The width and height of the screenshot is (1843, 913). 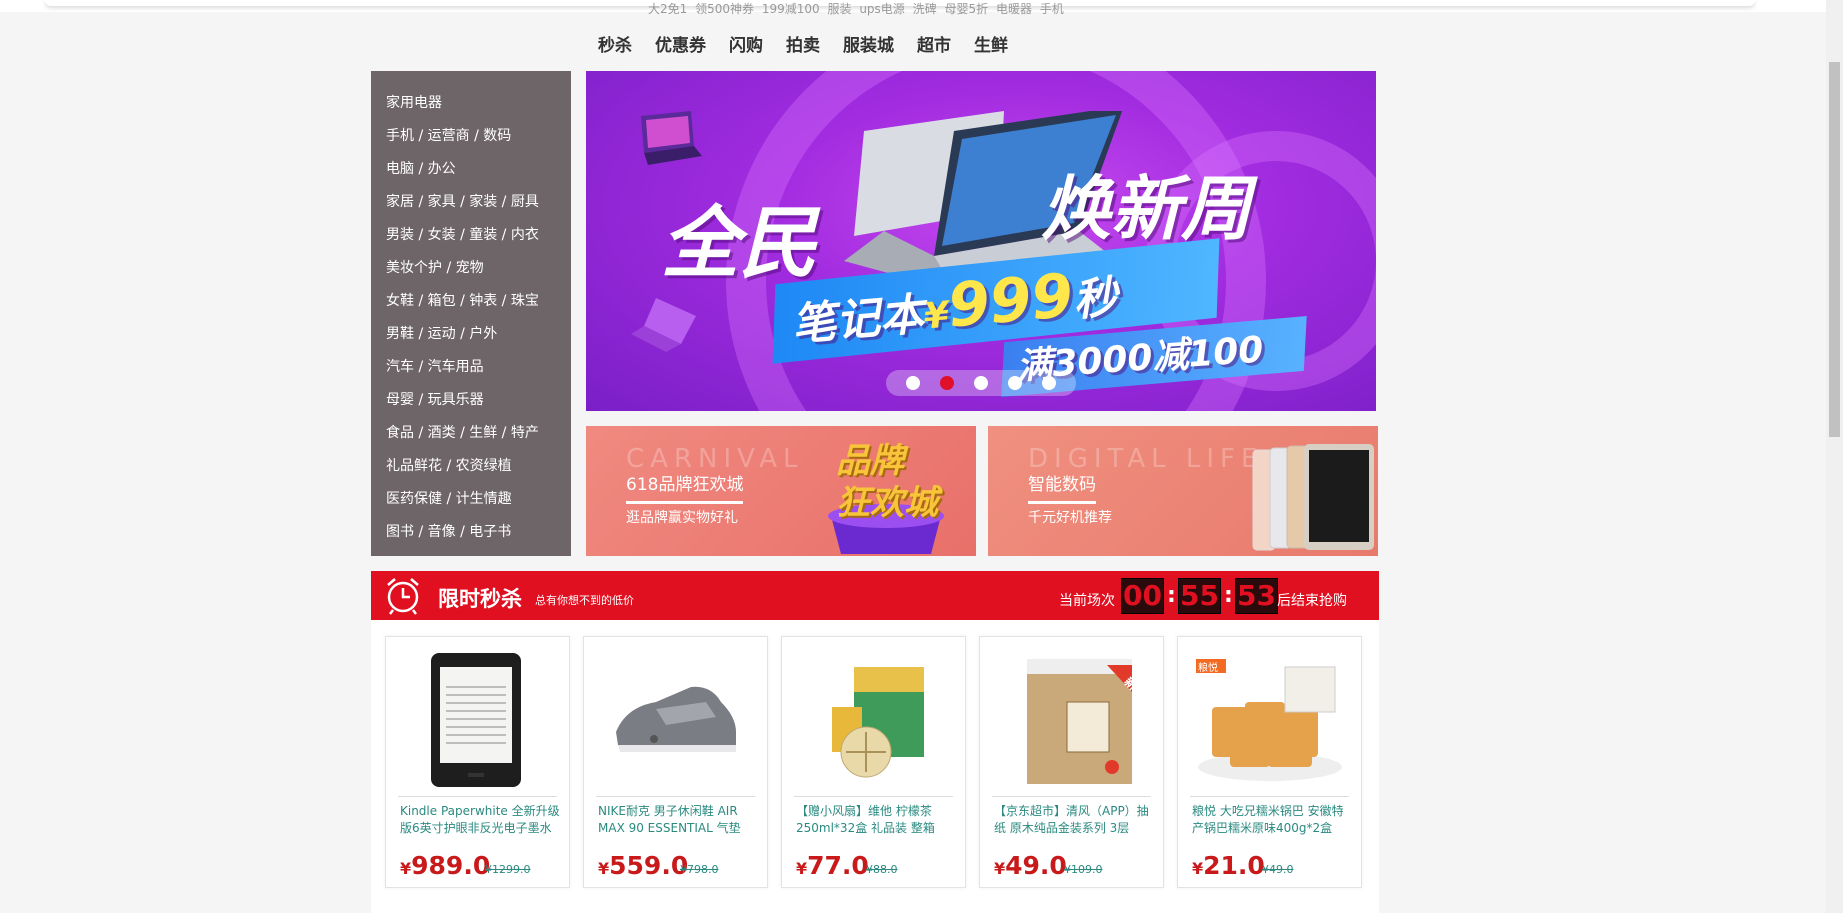 What do you see at coordinates (887, 482) in the screenshot?
I see `carnival-logo-text: 品牌 狂欢城` at bounding box center [887, 482].